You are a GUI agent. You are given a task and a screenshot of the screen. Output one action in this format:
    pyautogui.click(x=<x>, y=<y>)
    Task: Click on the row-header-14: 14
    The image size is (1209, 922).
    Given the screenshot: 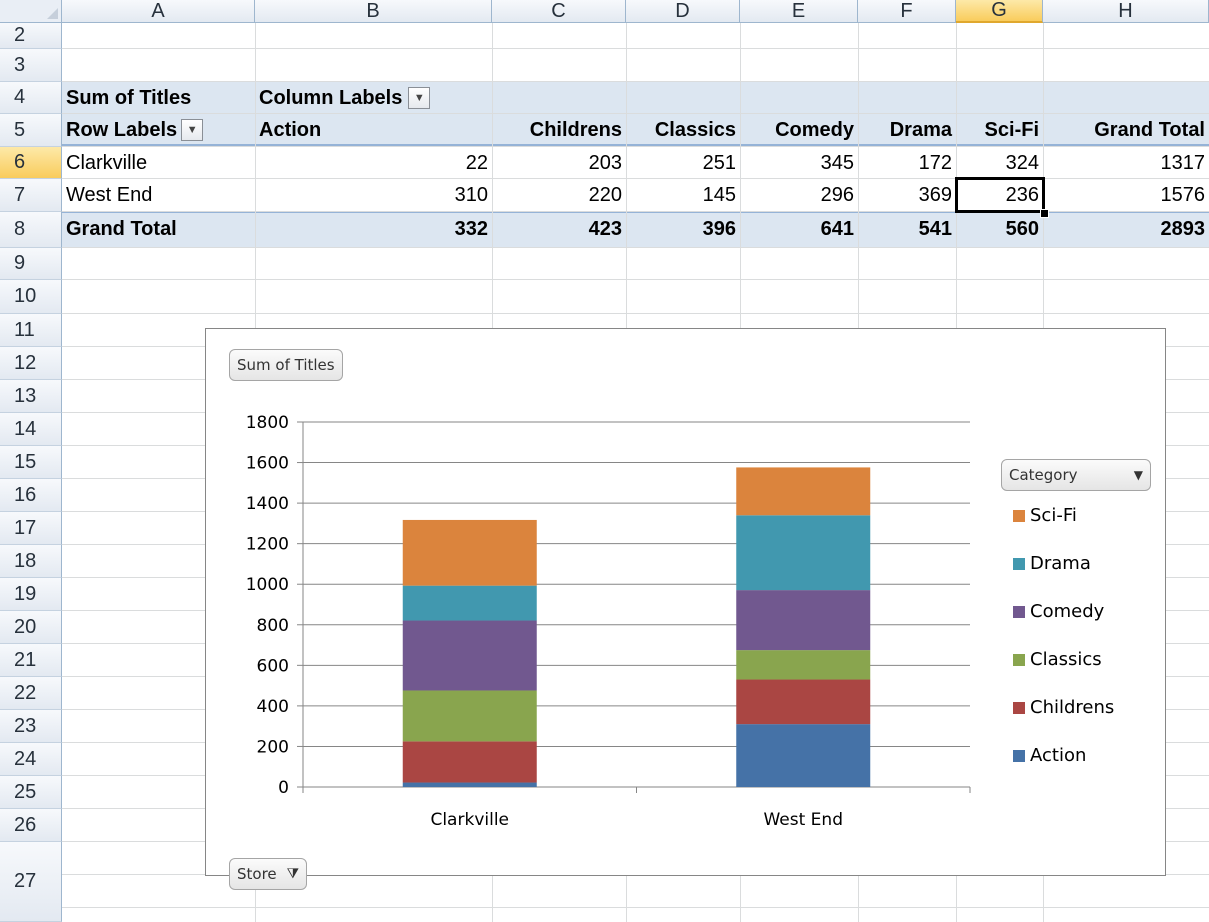 What is the action you would take?
    pyautogui.click(x=31, y=429)
    